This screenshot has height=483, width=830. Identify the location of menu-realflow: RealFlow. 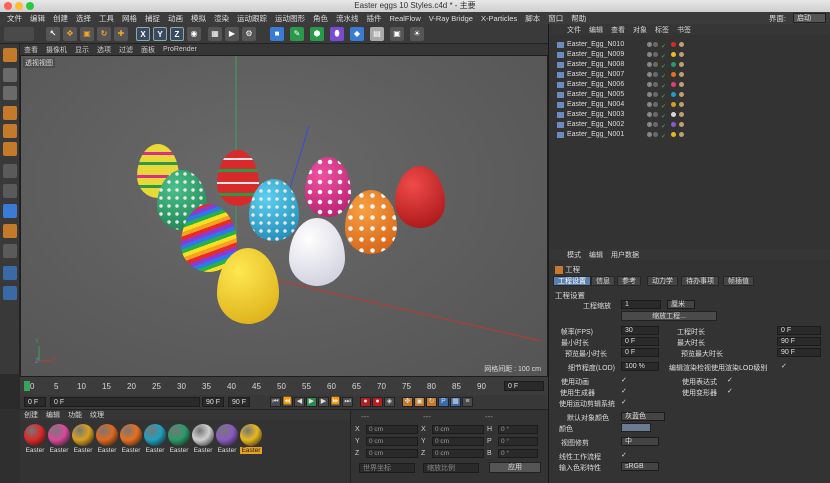
(405, 18).